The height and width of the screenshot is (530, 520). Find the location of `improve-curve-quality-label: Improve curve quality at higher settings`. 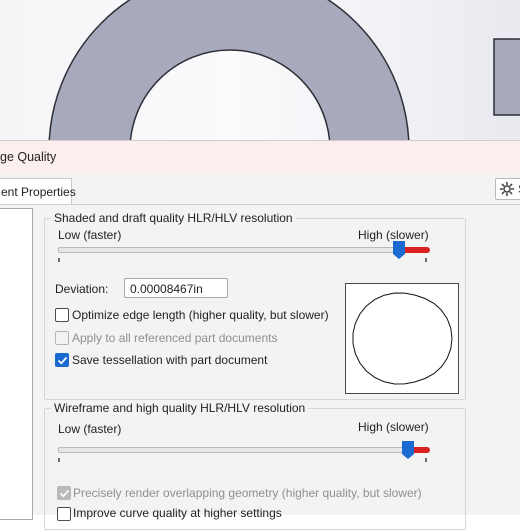

improve-curve-quality-label: Improve curve quality at higher settings is located at coordinates (177, 513).